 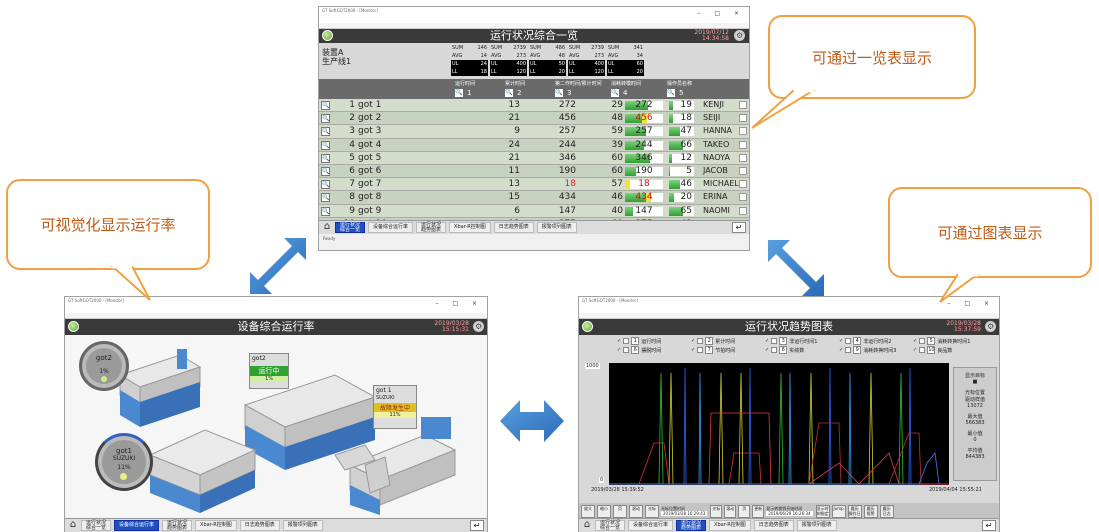 What do you see at coordinates (865, 341) in the screenshot?
I see `legend-item: ✓ 4 非运行时间2` at bounding box center [865, 341].